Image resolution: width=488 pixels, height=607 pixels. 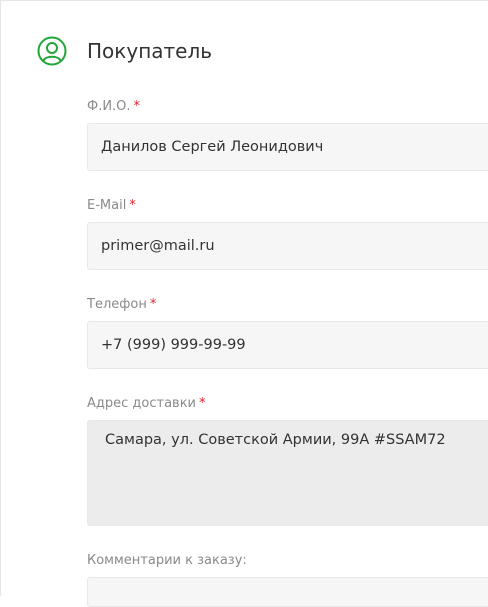 I want to click on comment-textarea, so click(x=287, y=592).